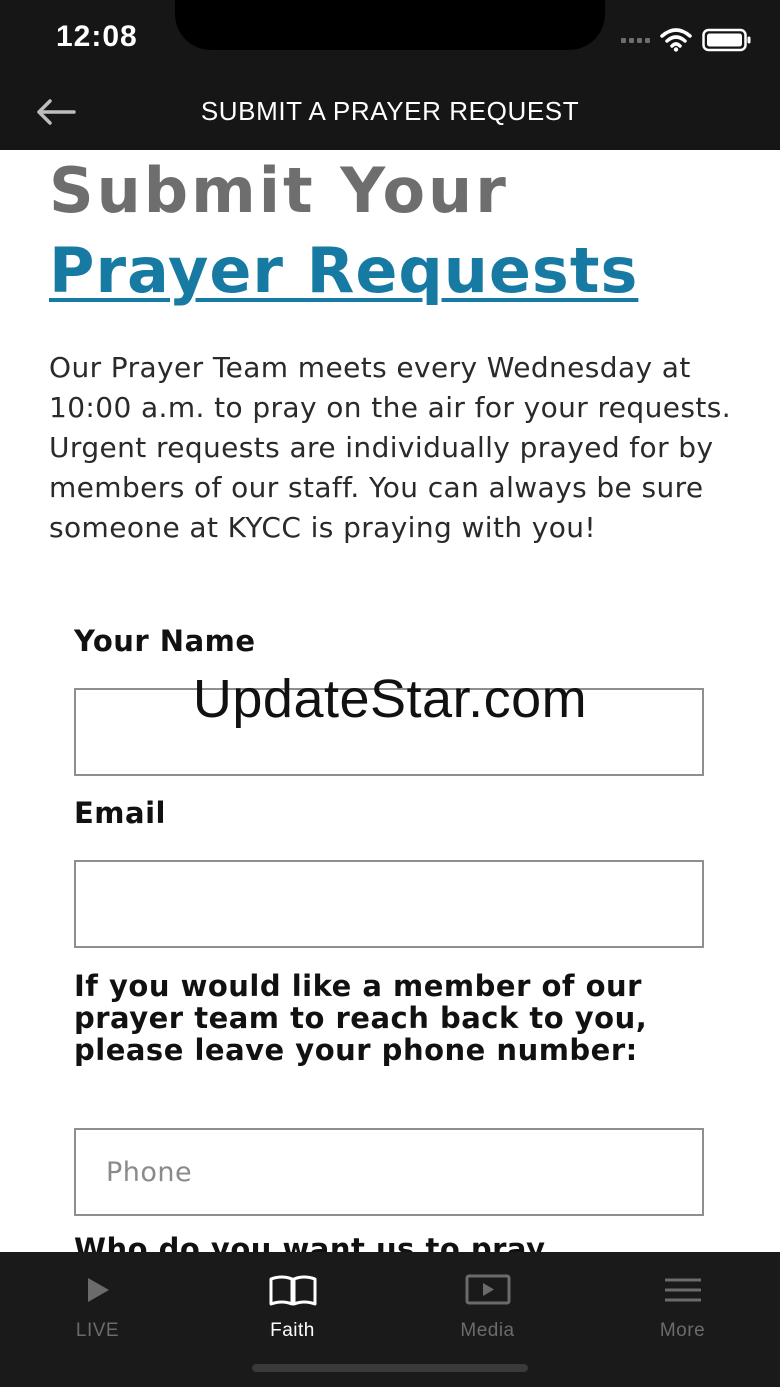  Describe the element at coordinates (390, 1368) in the screenshot. I see `home-indicator` at that location.